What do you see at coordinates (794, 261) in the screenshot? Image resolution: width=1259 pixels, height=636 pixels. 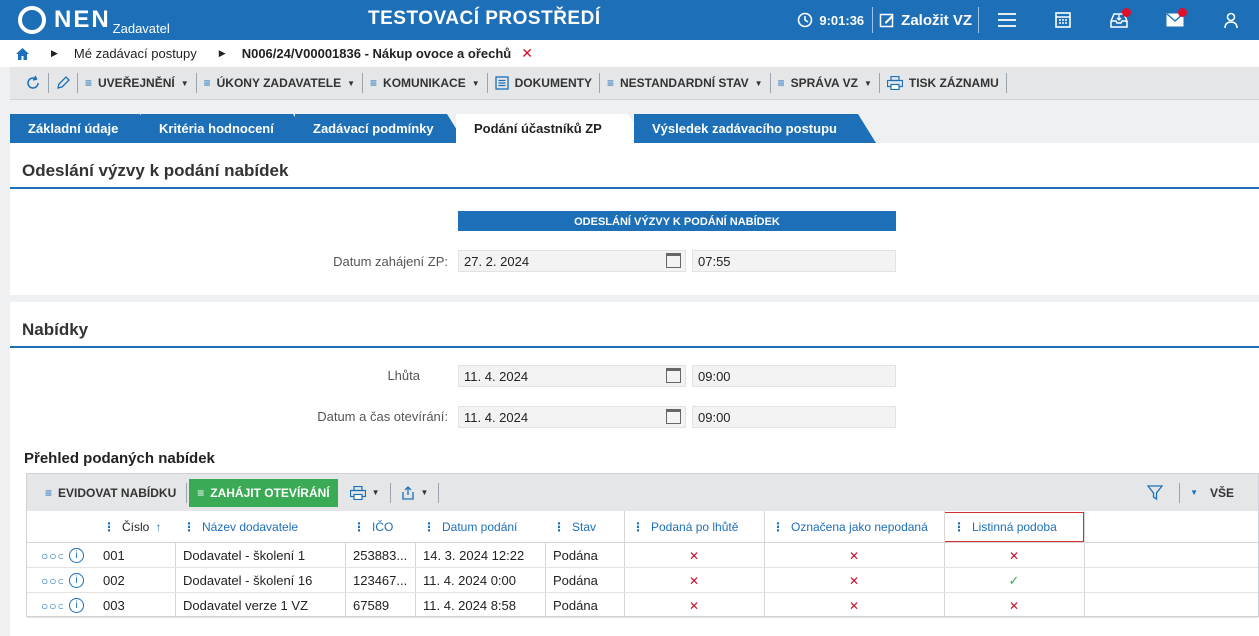 I see `start-time-field: 07:55` at bounding box center [794, 261].